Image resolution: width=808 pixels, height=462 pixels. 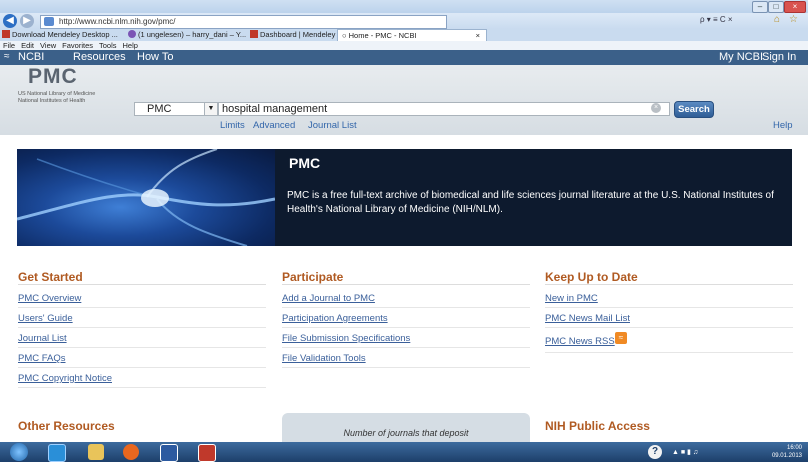 What do you see at coordinates (9, 45) in the screenshot?
I see `menu-file: File` at bounding box center [9, 45].